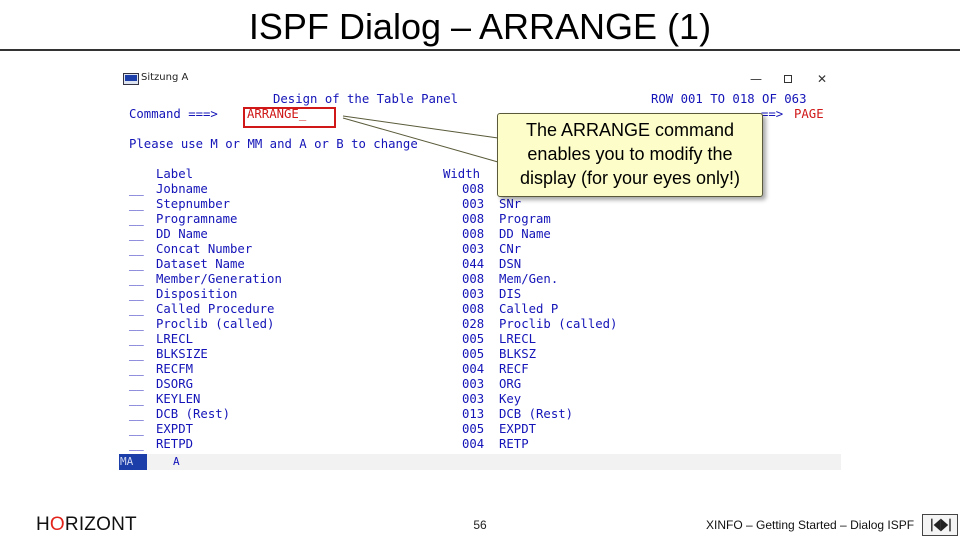 The height and width of the screenshot is (540, 960). Describe the element at coordinates (480, 79) in the screenshot. I see `window-titlebar: Sitzung A — ✕` at that location.